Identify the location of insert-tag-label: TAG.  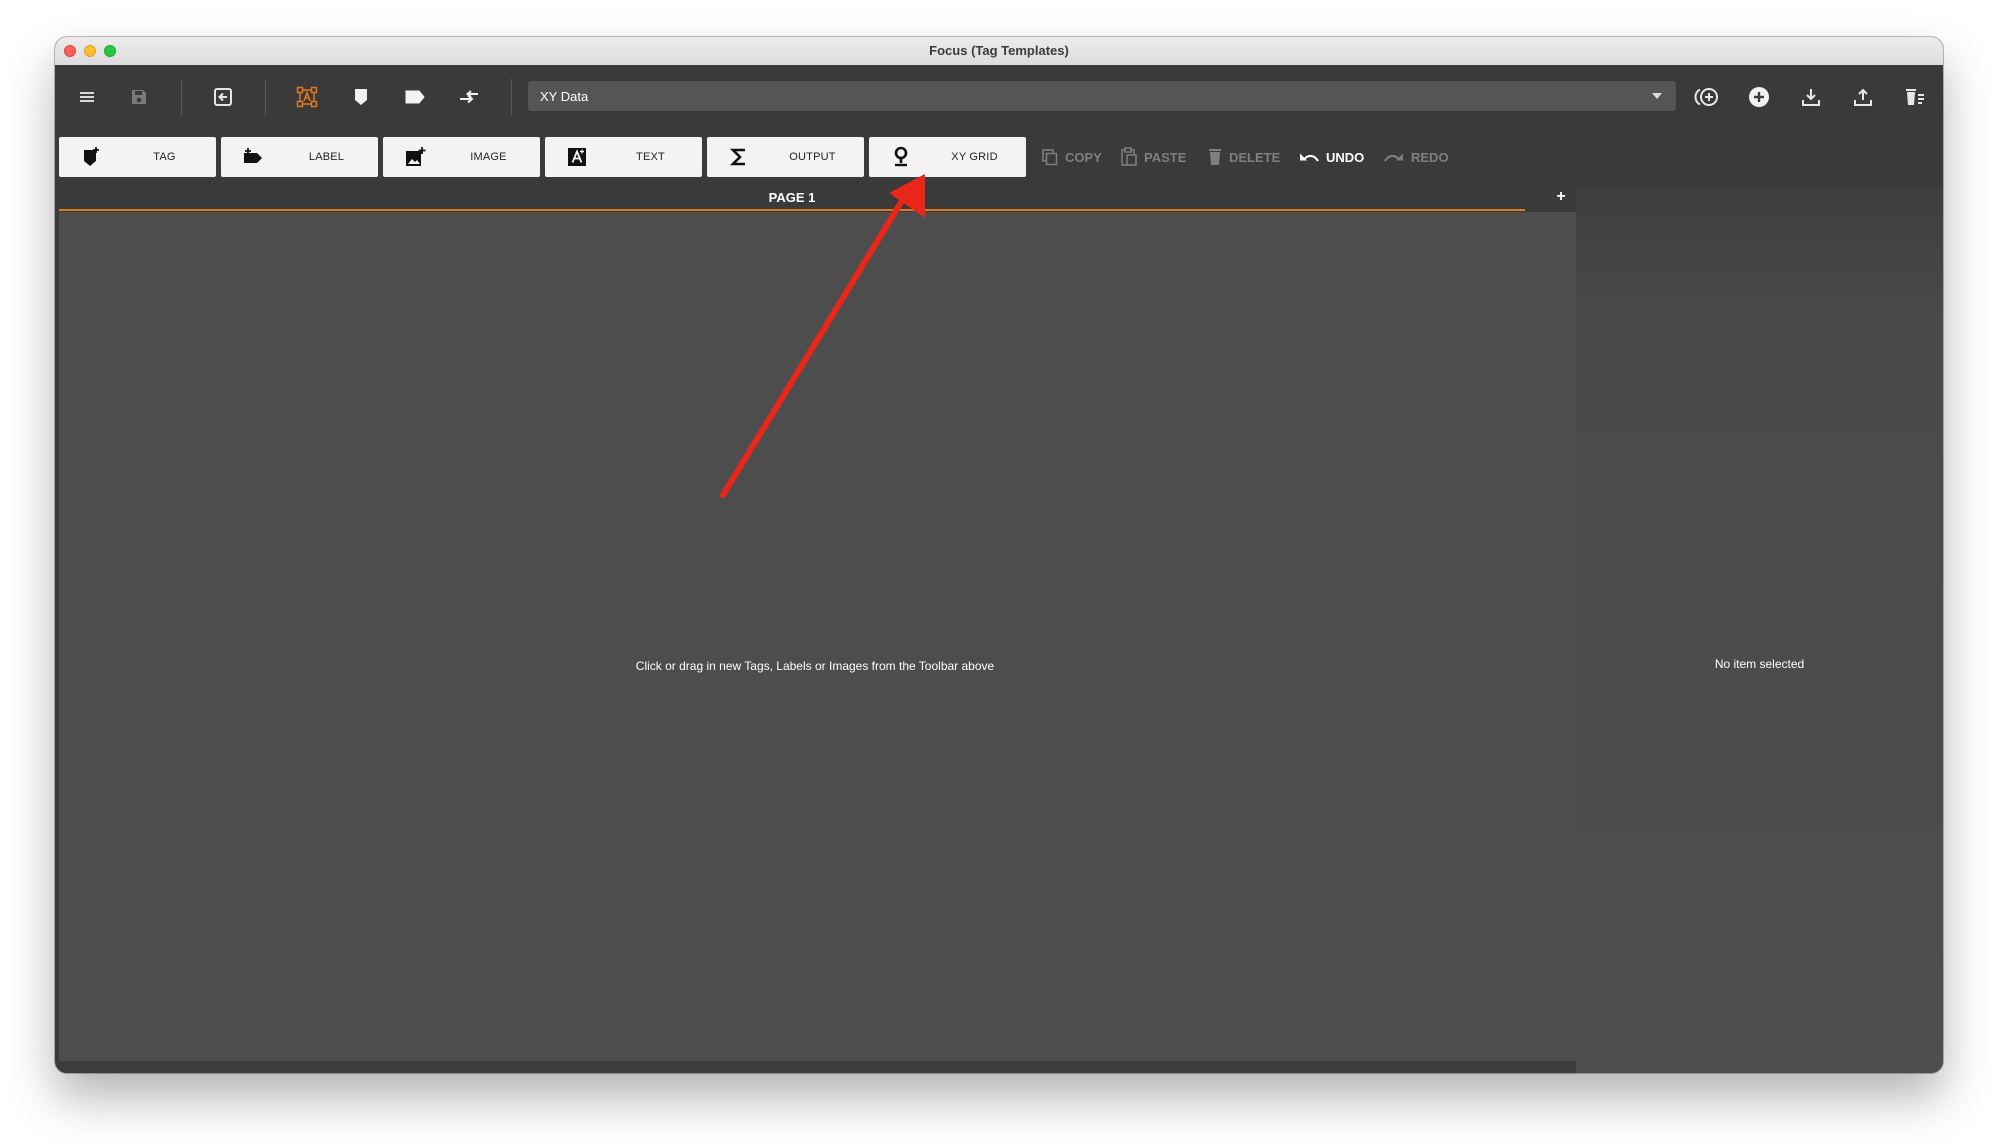
(164, 157).